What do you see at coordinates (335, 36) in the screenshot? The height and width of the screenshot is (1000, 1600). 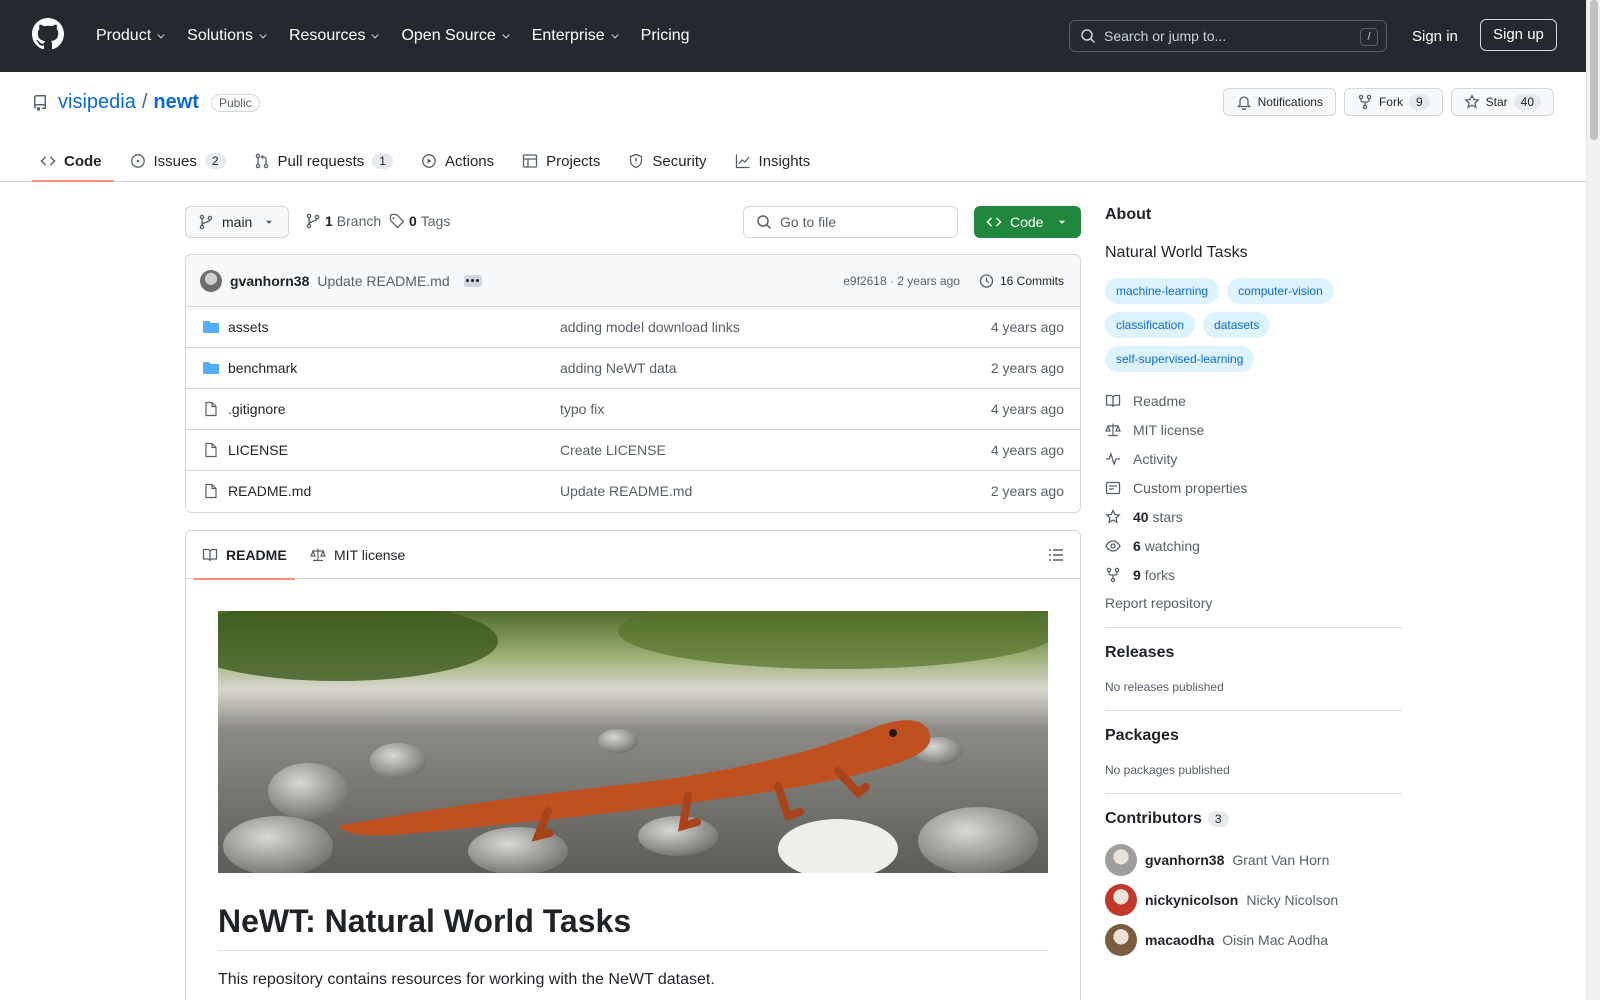 I see `nav-resources: Resources` at bounding box center [335, 36].